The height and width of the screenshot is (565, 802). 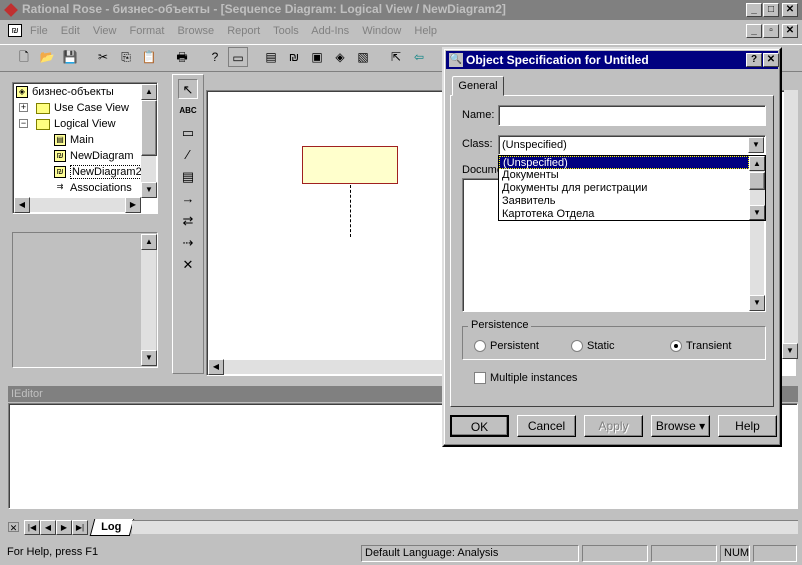 I want to click on object-box, so click(x=350, y=165).